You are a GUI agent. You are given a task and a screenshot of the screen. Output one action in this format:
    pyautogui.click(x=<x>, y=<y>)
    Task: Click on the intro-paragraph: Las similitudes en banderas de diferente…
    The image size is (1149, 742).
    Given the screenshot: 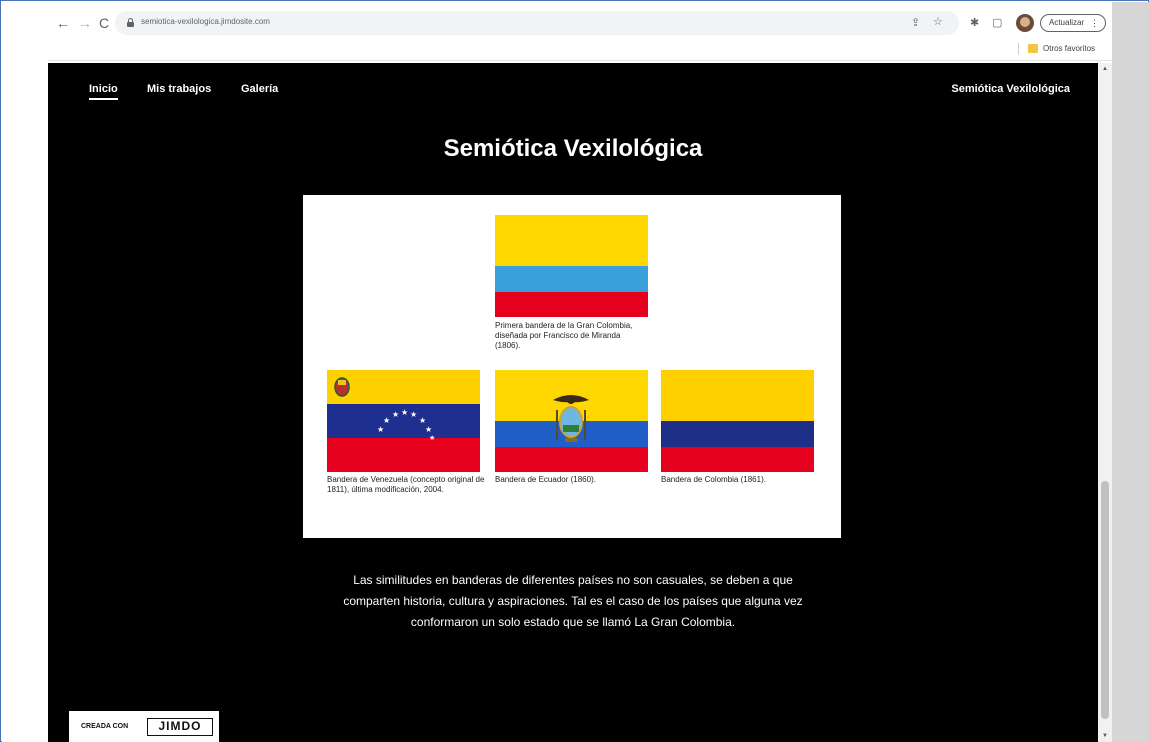 What is the action you would take?
    pyautogui.click(x=573, y=601)
    